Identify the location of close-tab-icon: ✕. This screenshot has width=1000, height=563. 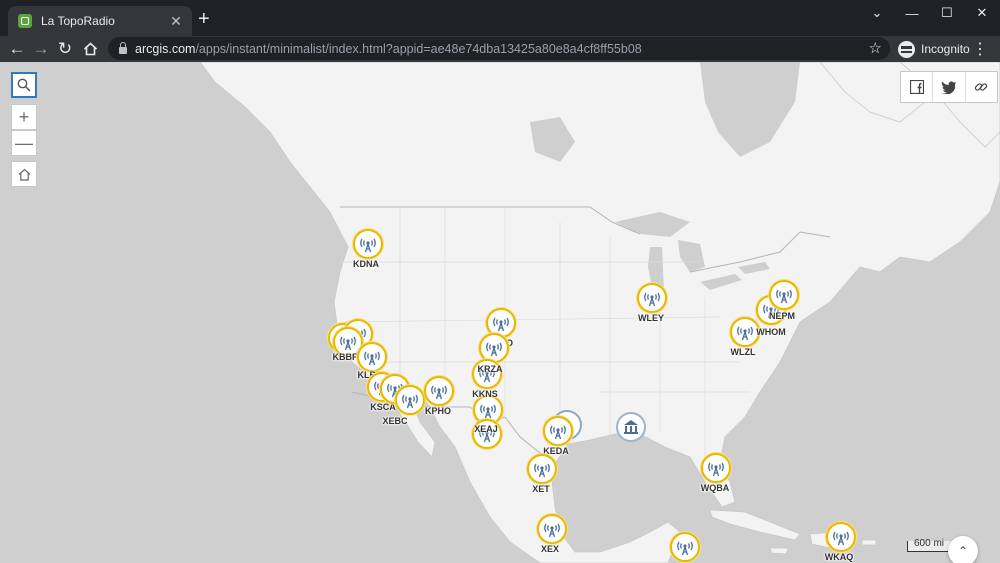
(176, 21).